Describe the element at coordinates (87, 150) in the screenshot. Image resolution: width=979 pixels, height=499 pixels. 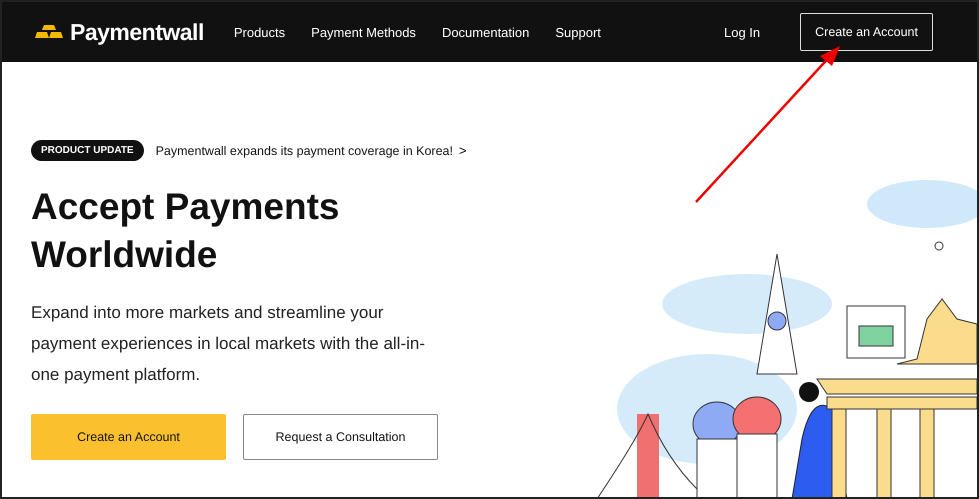
I see `update-badge: PRODUCT UPDATE` at that location.